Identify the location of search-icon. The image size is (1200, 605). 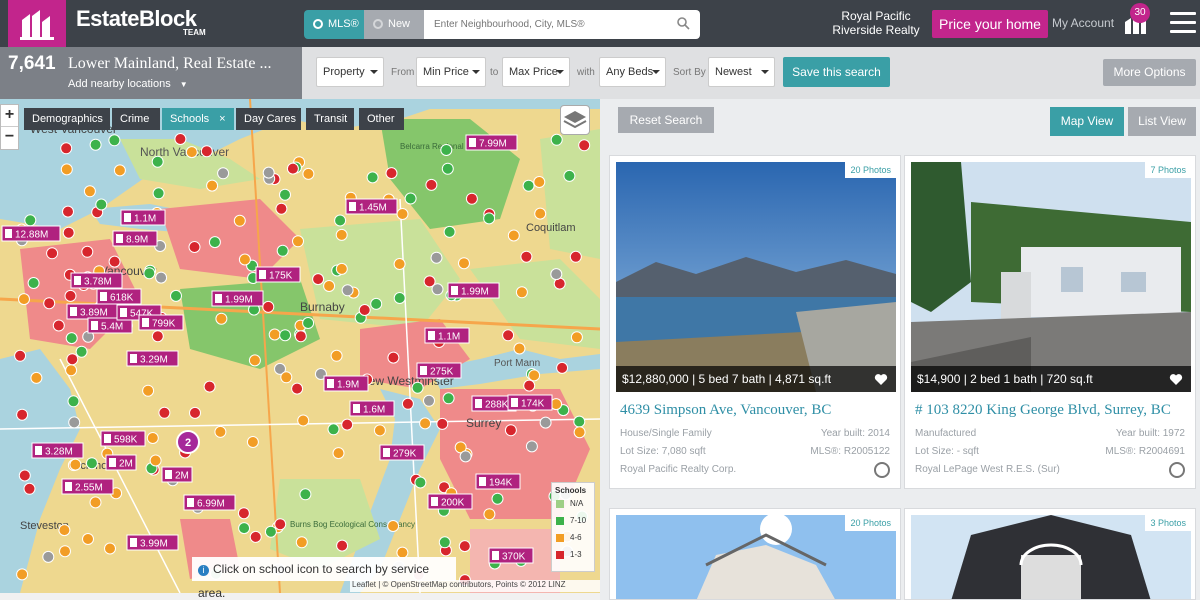
(683, 23).